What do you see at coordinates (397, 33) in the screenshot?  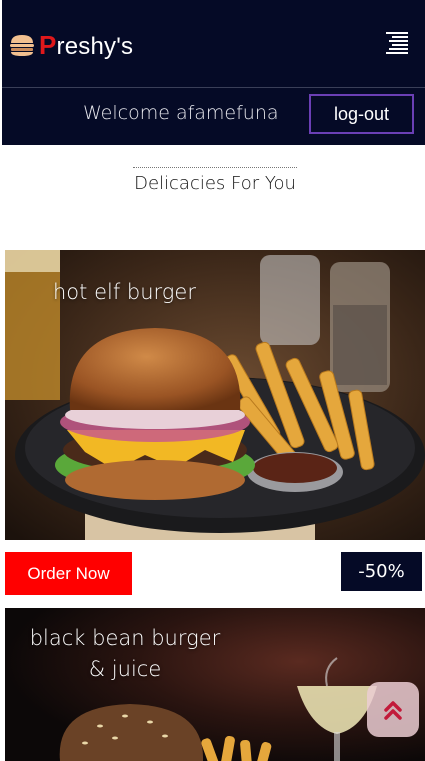 I see `menu-lines-icon` at bounding box center [397, 33].